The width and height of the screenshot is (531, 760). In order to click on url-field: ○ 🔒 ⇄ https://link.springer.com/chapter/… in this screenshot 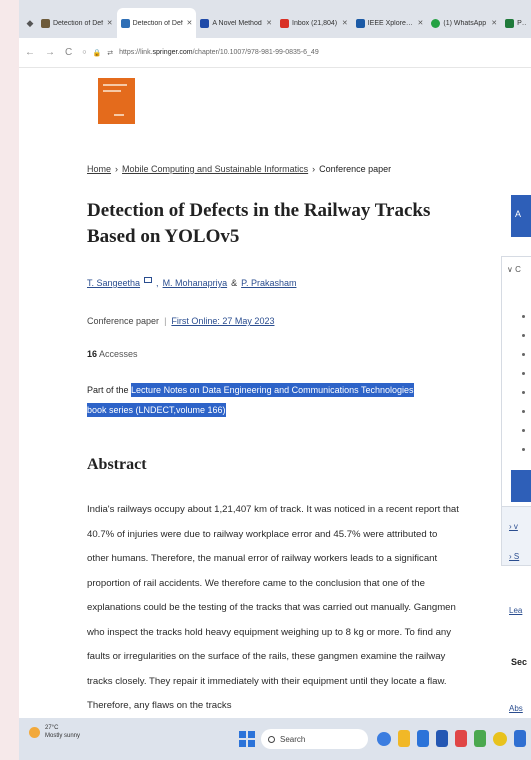, I will do `click(200, 53)`.